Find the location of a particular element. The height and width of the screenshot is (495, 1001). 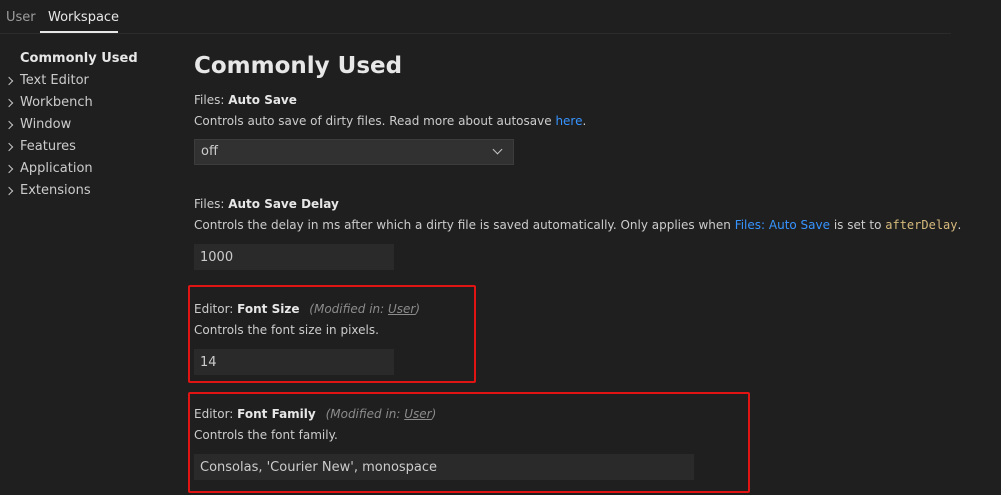

toc-item-commonly-used: Commonly Used is located at coordinates (79, 58).